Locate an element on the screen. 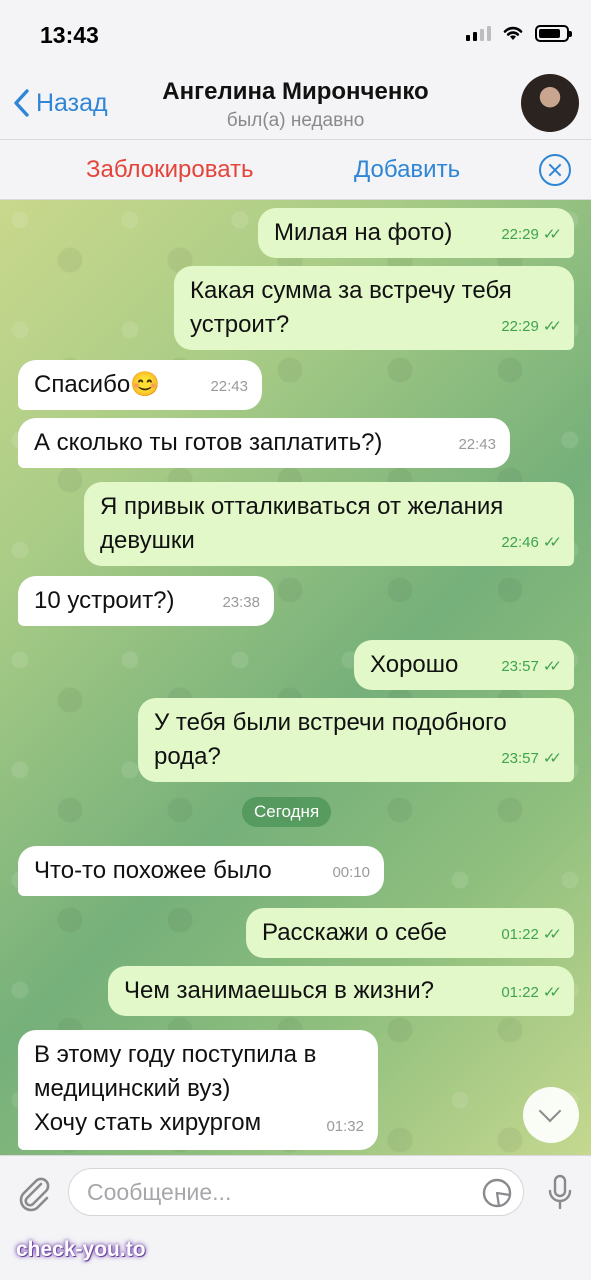 The width and height of the screenshot is (591, 1280). message-text: А сколько ты готов заплатить?) is located at coordinates (208, 442).